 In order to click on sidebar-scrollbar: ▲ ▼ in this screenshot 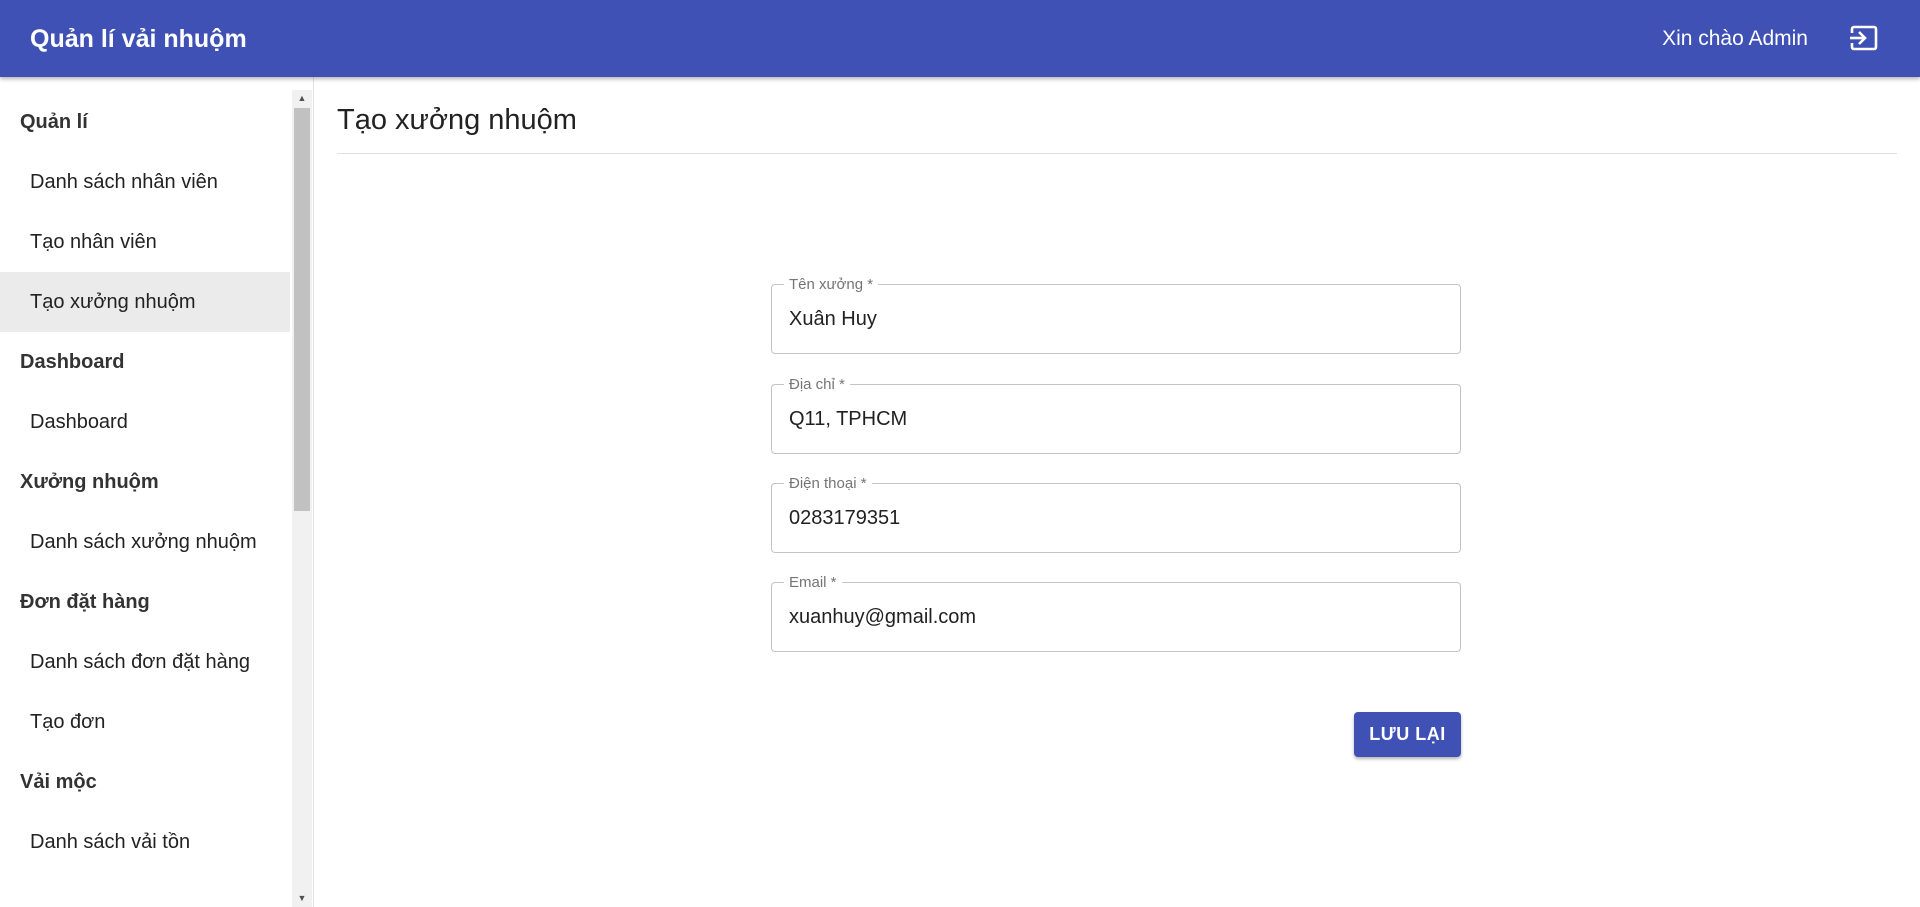, I will do `click(302, 498)`.